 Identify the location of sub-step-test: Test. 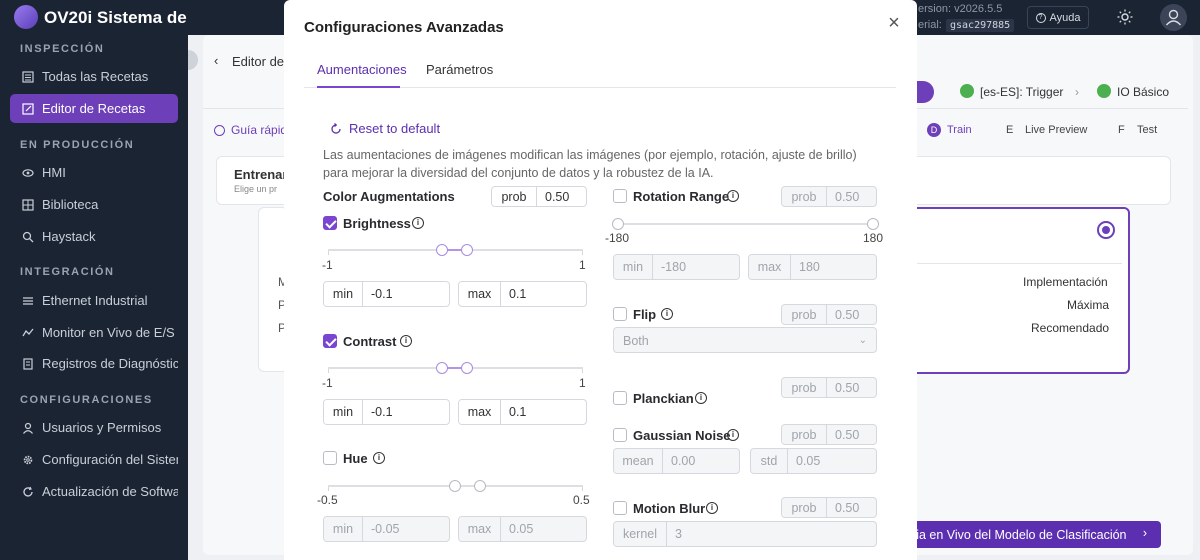
(1147, 130).